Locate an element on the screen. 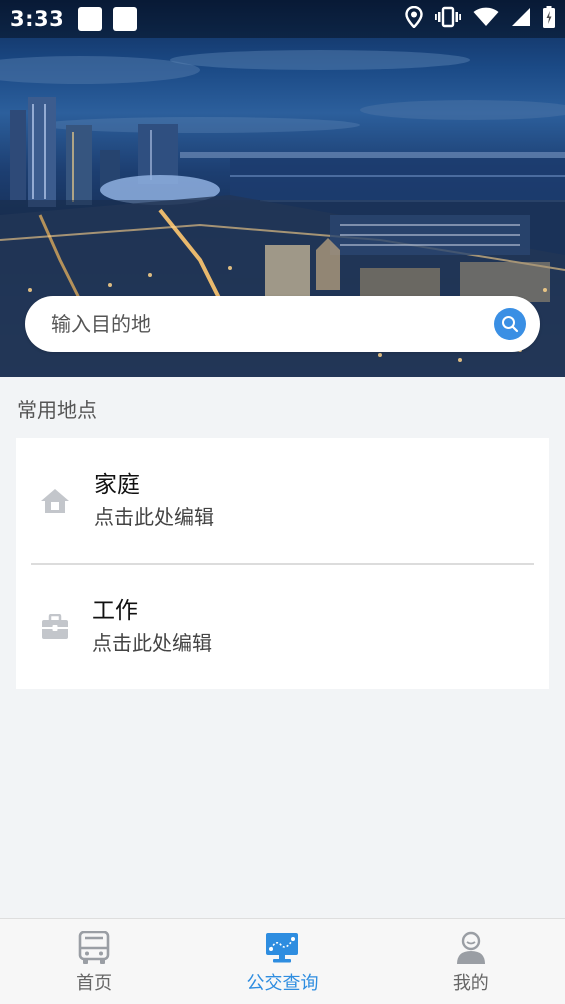  monitor-map-icon is located at coordinates (282, 948).